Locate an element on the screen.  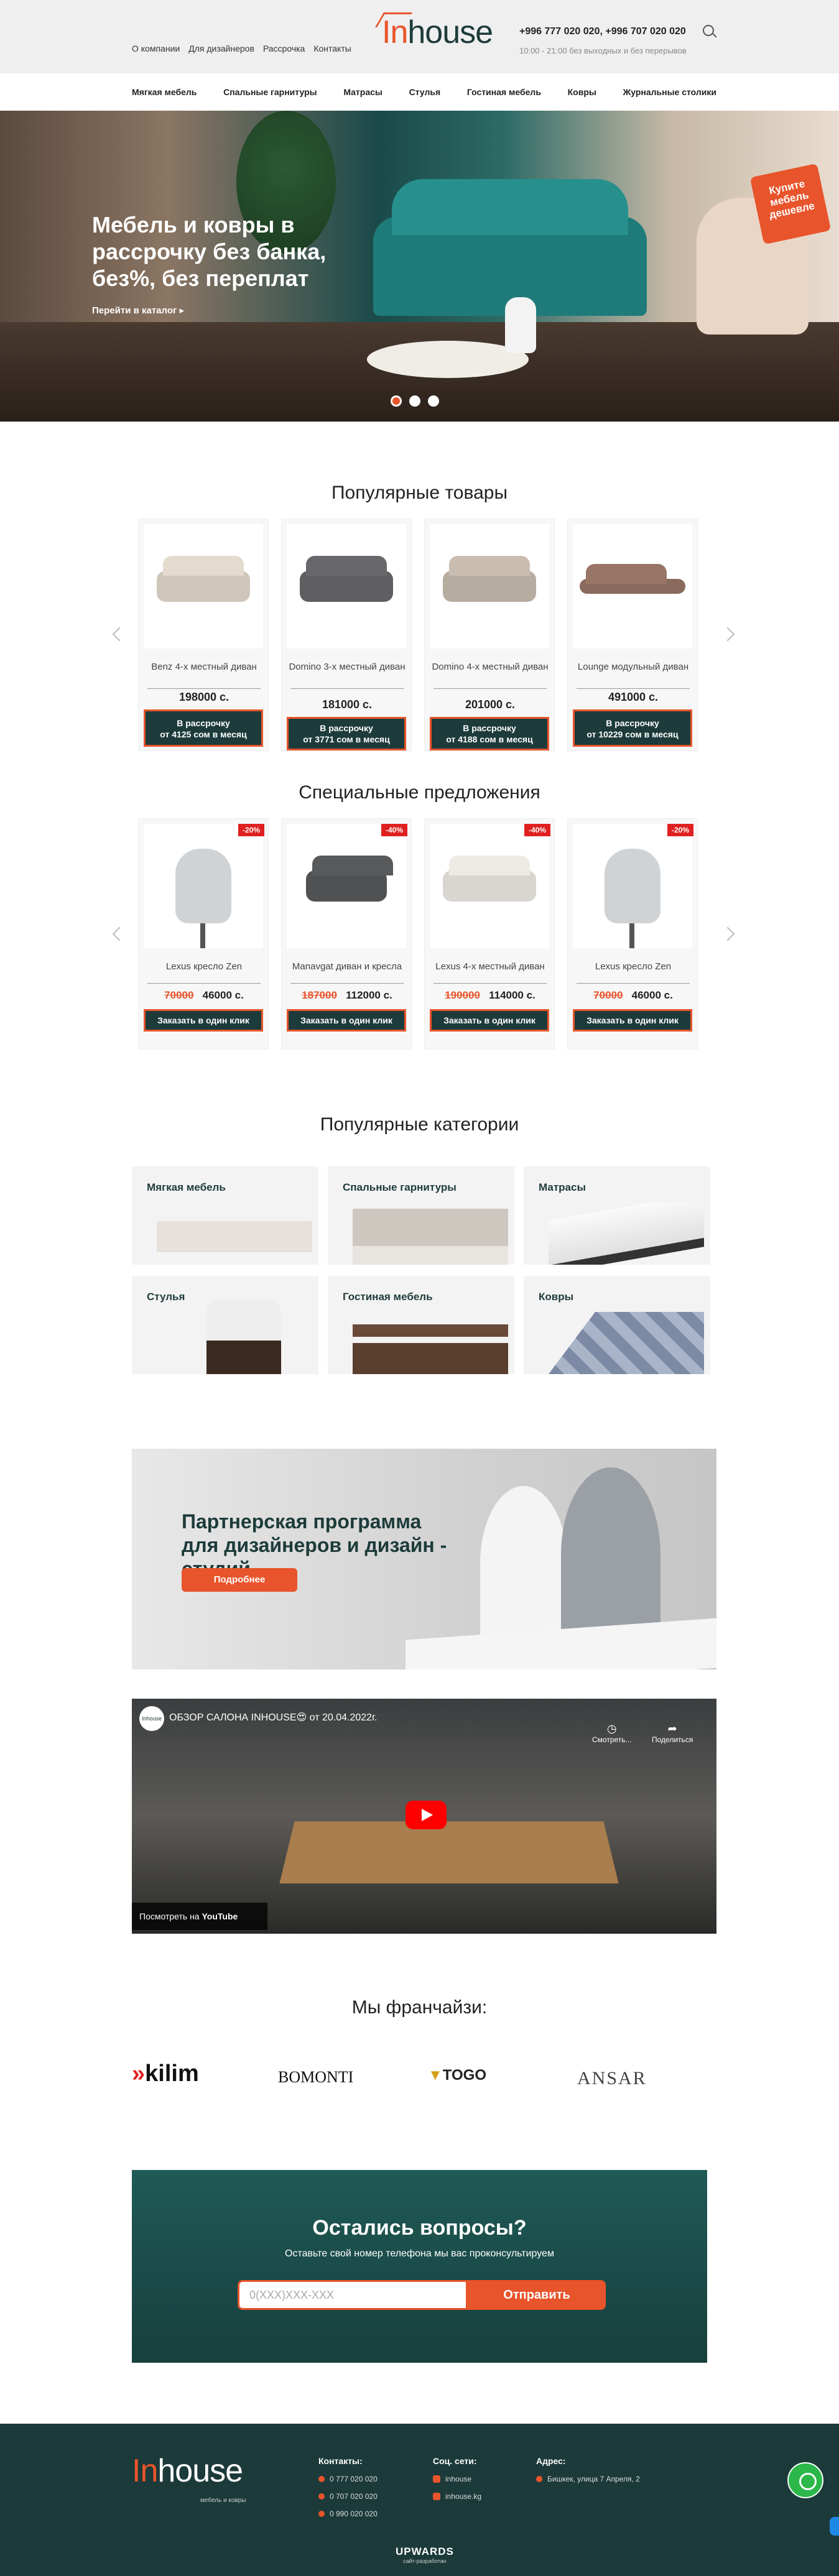
product-price: 181000 с. is located at coordinates (347, 704).